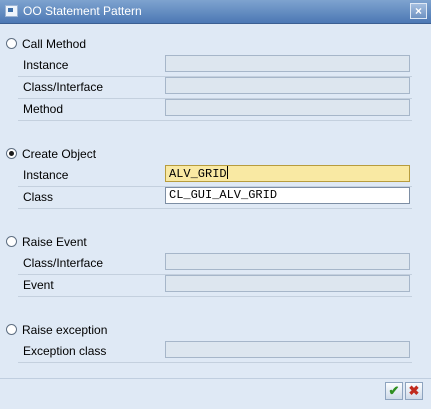 This screenshot has width=431, height=409. I want to click on raise-exception-class-row: Exception class, so click(215, 351).